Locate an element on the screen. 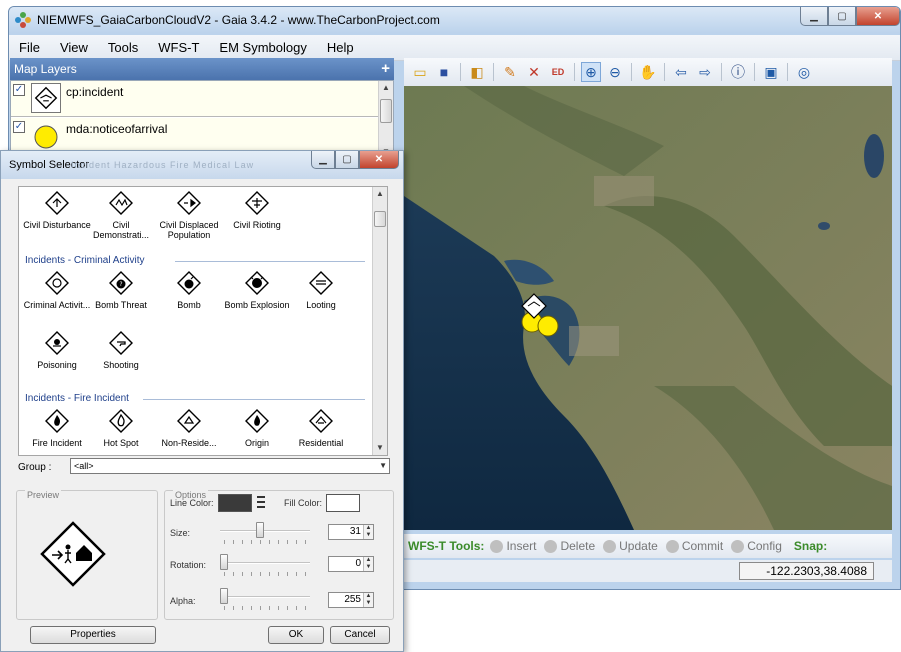 This screenshot has height=652, width=901. info-icon: ⓘ is located at coordinates (738, 72).